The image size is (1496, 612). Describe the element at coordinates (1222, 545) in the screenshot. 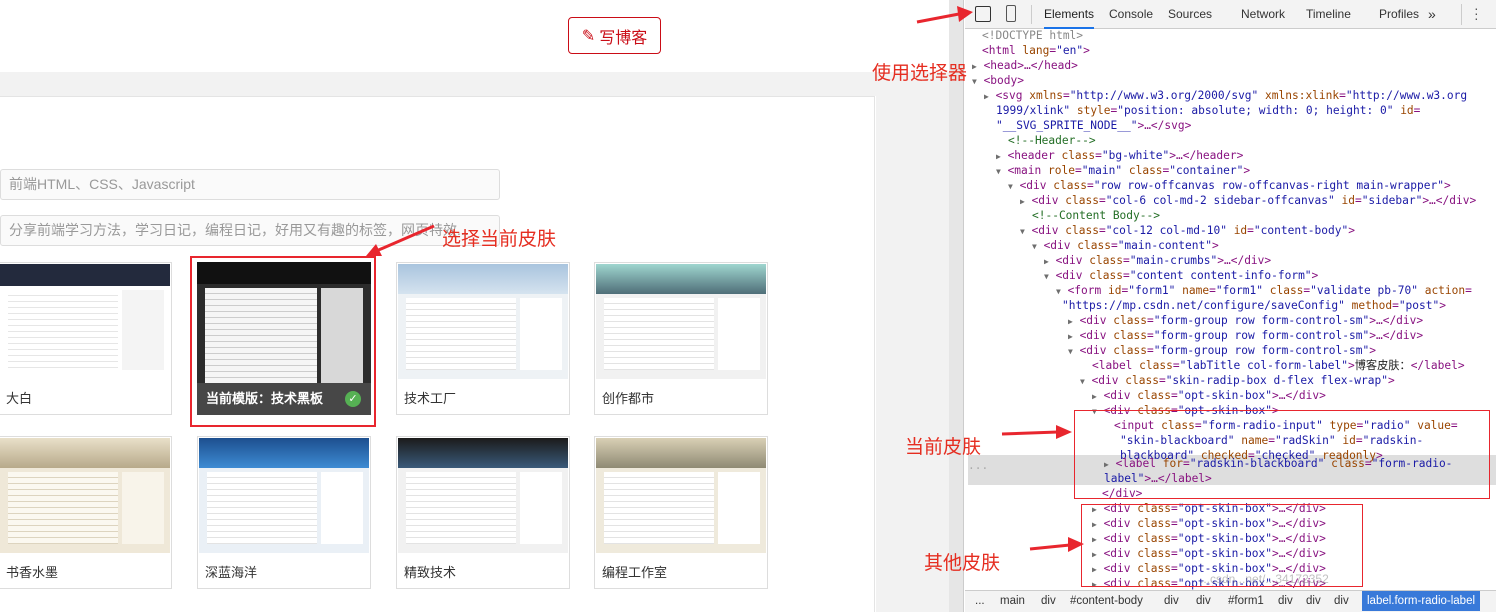

I see `other-skins-box` at that location.